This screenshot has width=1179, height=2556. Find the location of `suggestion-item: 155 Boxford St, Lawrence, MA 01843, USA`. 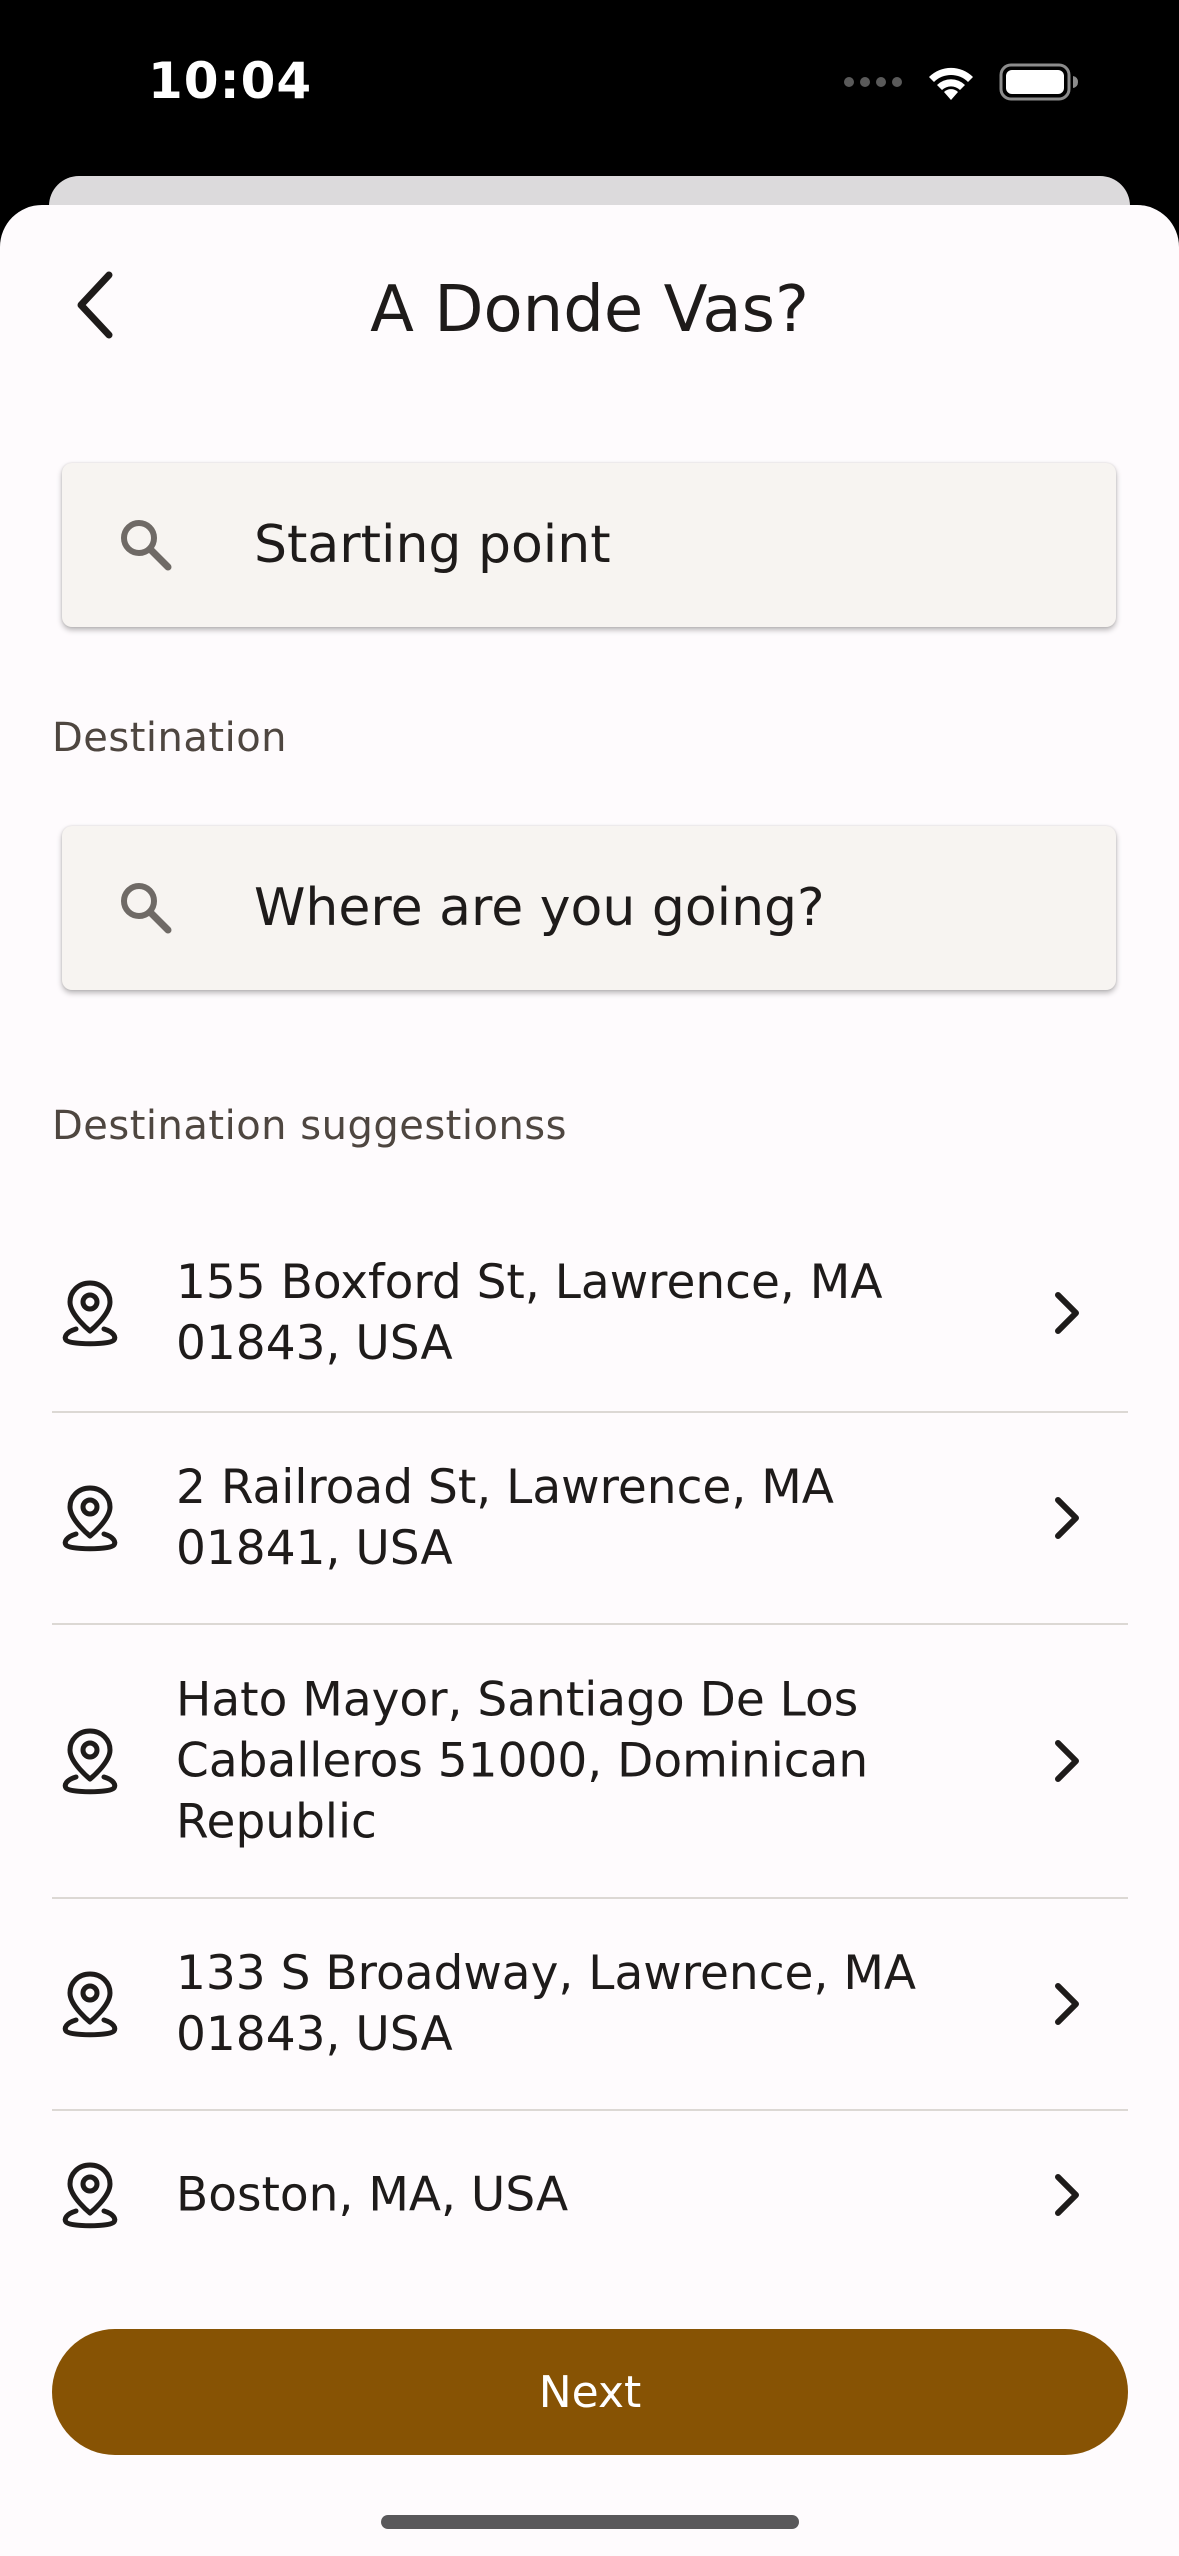

suggestion-item: 155 Boxford St, Lawrence, MA 01843, USA is located at coordinates (590, 1313).